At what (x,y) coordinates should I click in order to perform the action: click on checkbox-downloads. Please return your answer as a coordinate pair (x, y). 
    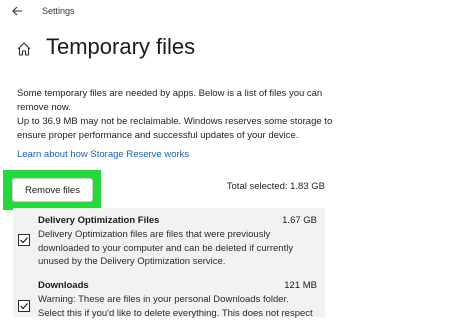
    Looking at the image, I should click on (24, 306).